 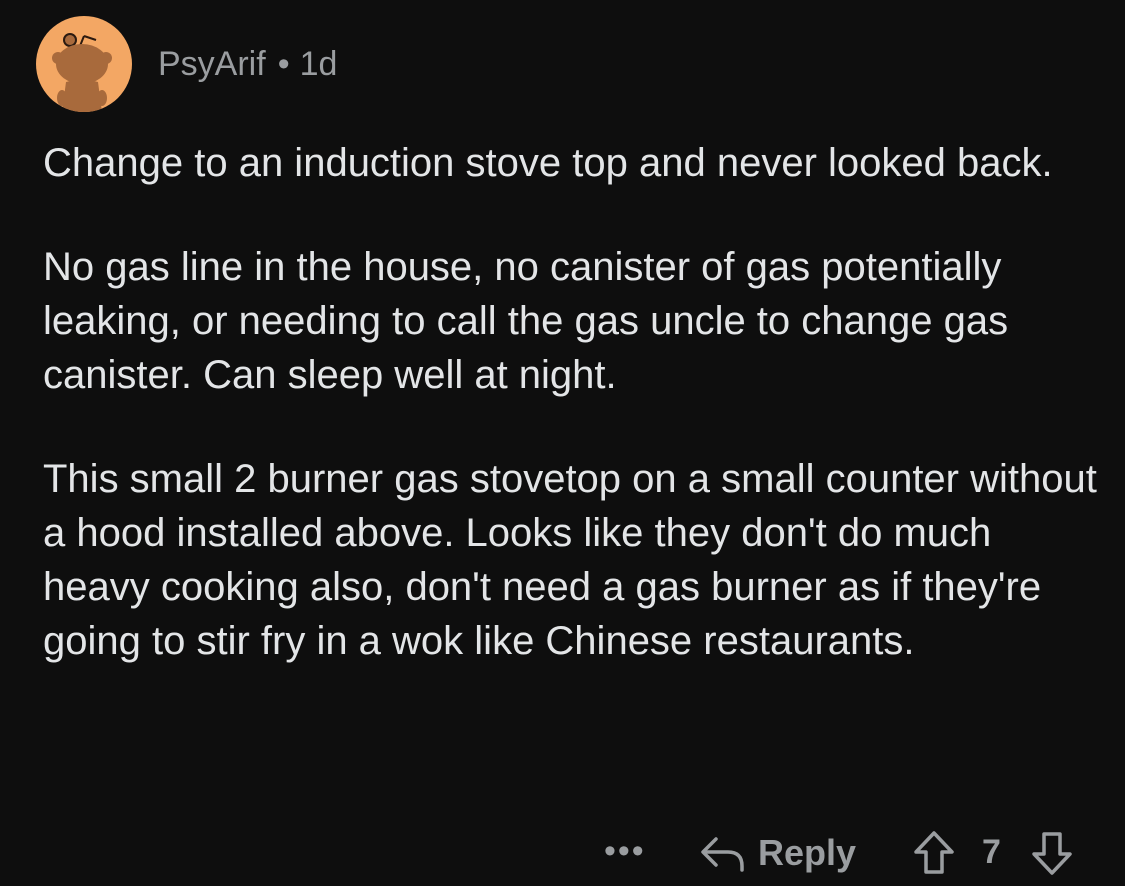 I want to click on comment-actions: ••• Reply 7, so click(x=562, y=853).